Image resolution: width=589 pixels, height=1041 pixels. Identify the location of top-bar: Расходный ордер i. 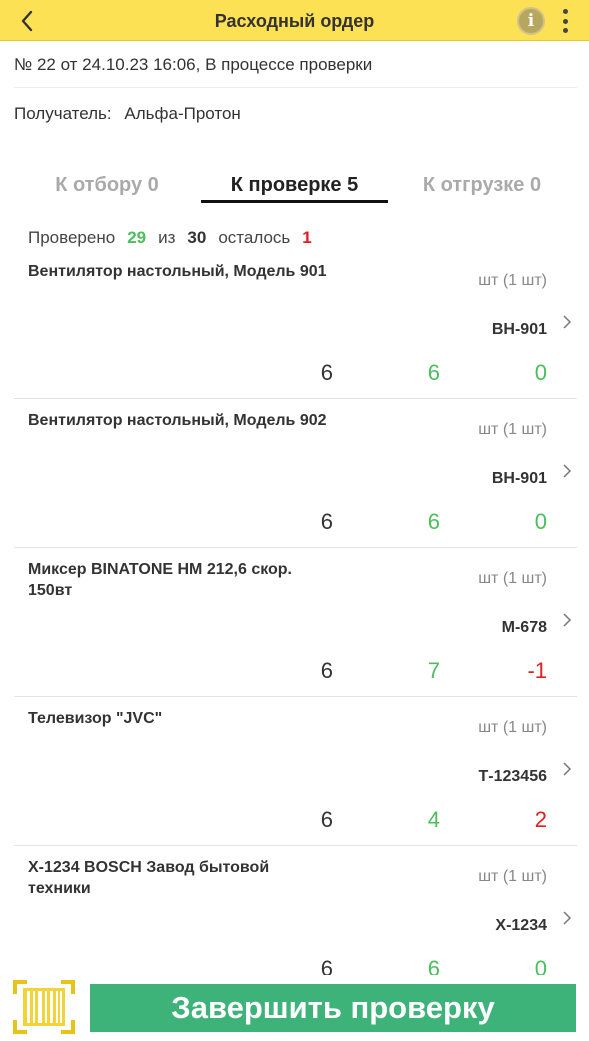
(294, 20).